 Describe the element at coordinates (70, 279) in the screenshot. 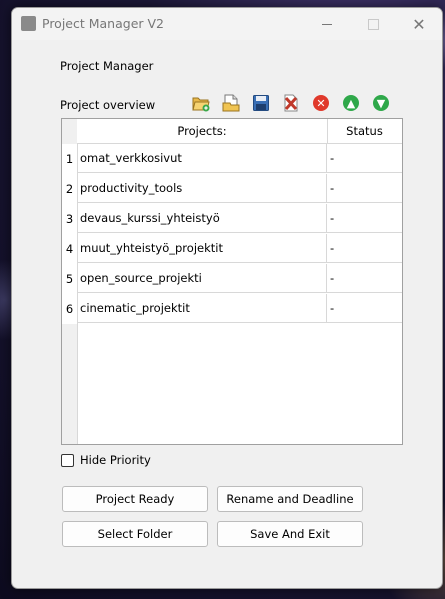

I see `row-number: 5` at that location.